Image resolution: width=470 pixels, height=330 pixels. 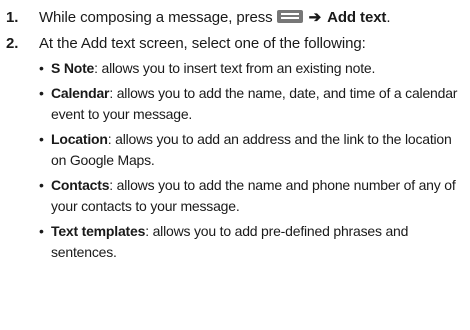 What do you see at coordinates (12, 43) in the screenshot?
I see `step-number: 2.` at bounding box center [12, 43].